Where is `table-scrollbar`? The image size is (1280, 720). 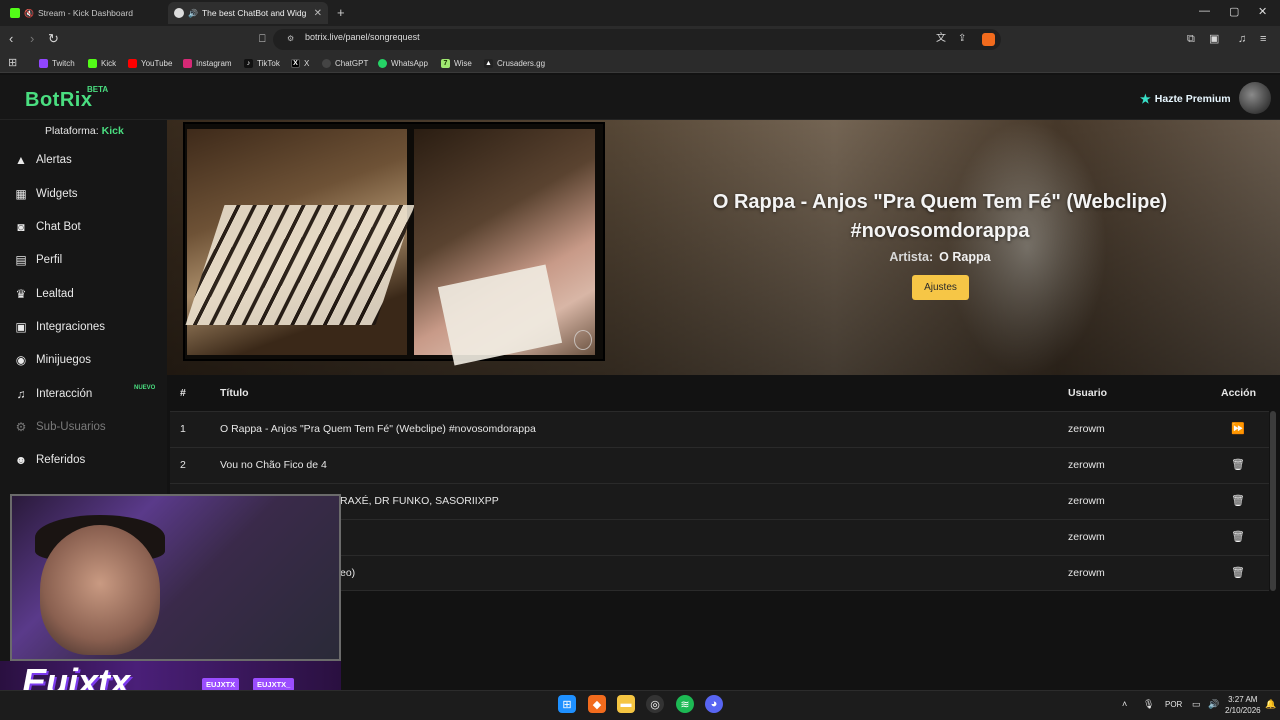 table-scrollbar is located at coordinates (1273, 501).